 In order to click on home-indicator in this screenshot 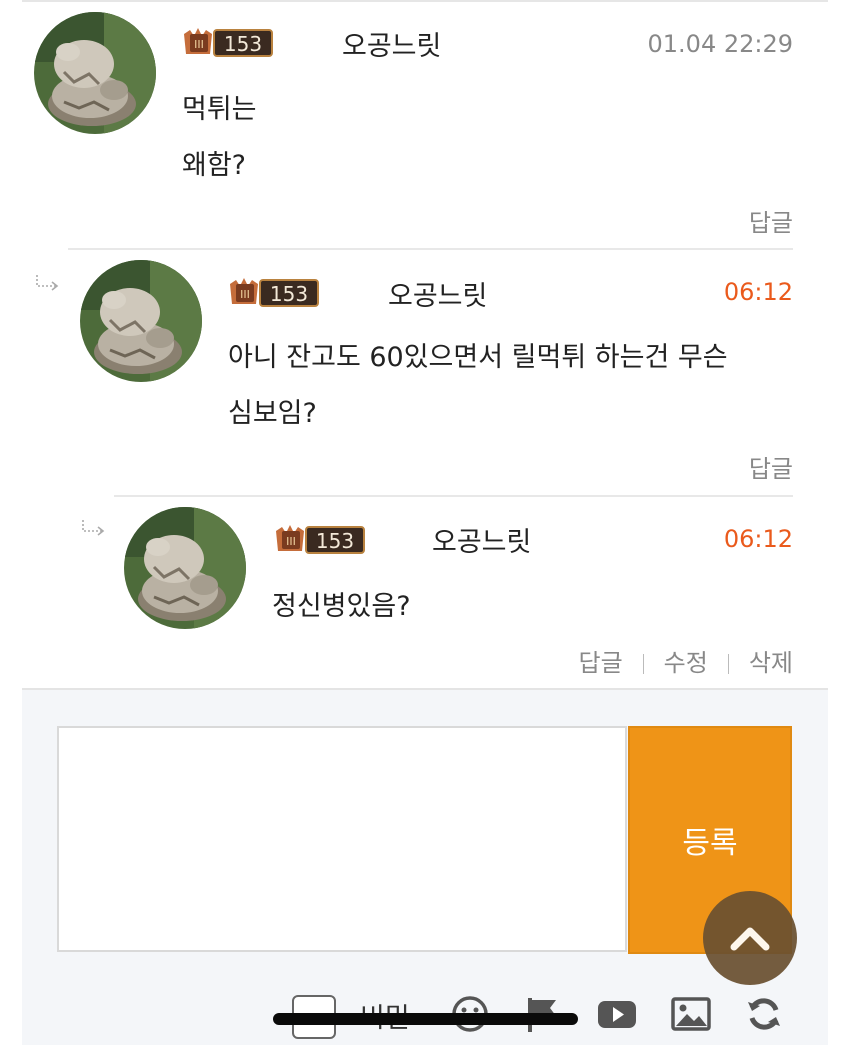, I will do `click(425, 1019)`.